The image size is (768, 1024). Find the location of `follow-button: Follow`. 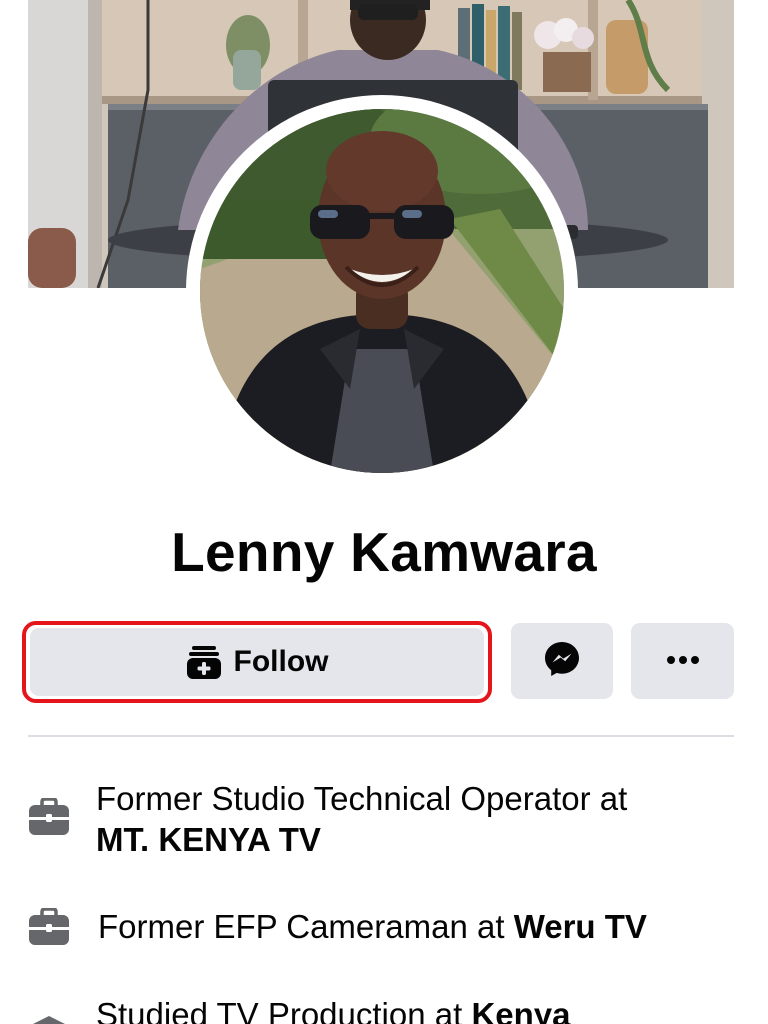

follow-button: Follow is located at coordinates (257, 662).